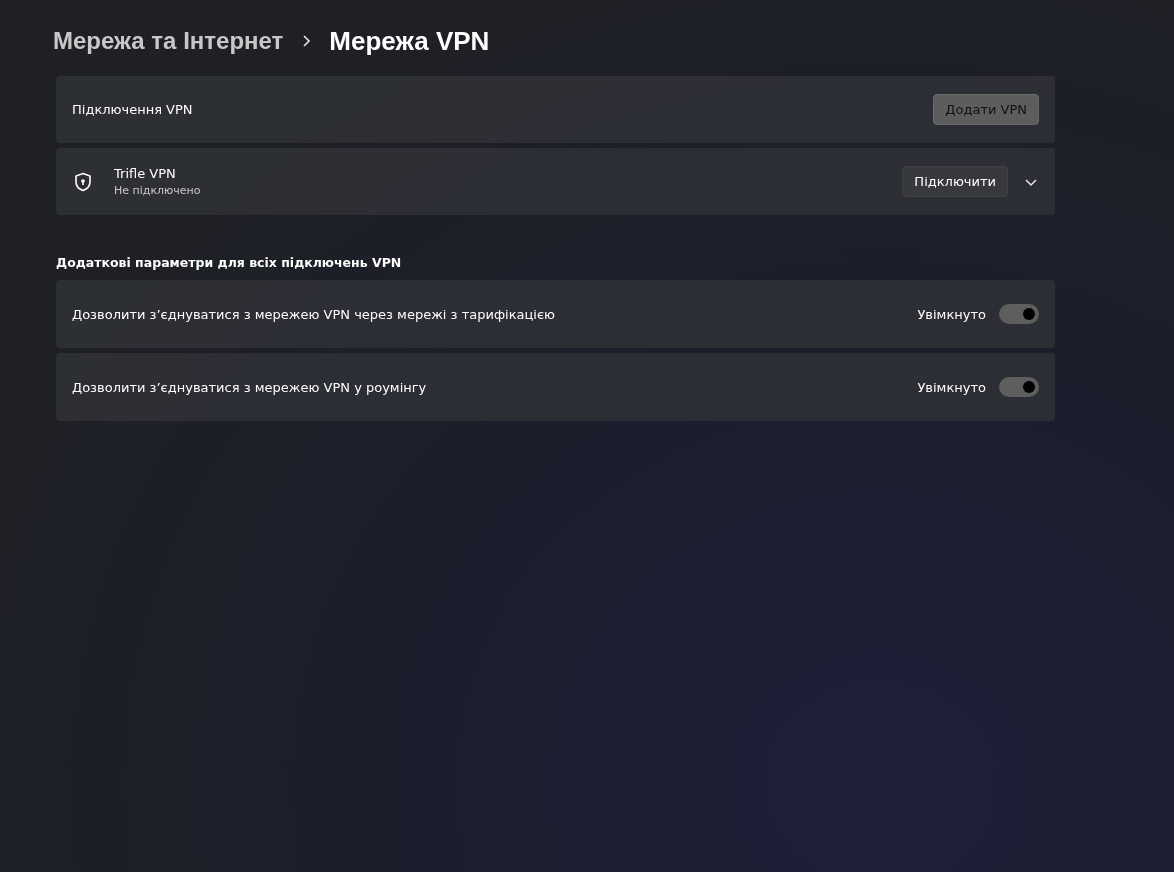 The width and height of the screenshot is (1174, 872). Describe the element at coordinates (1031, 181) in the screenshot. I see `chevron-down-icon` at that location.